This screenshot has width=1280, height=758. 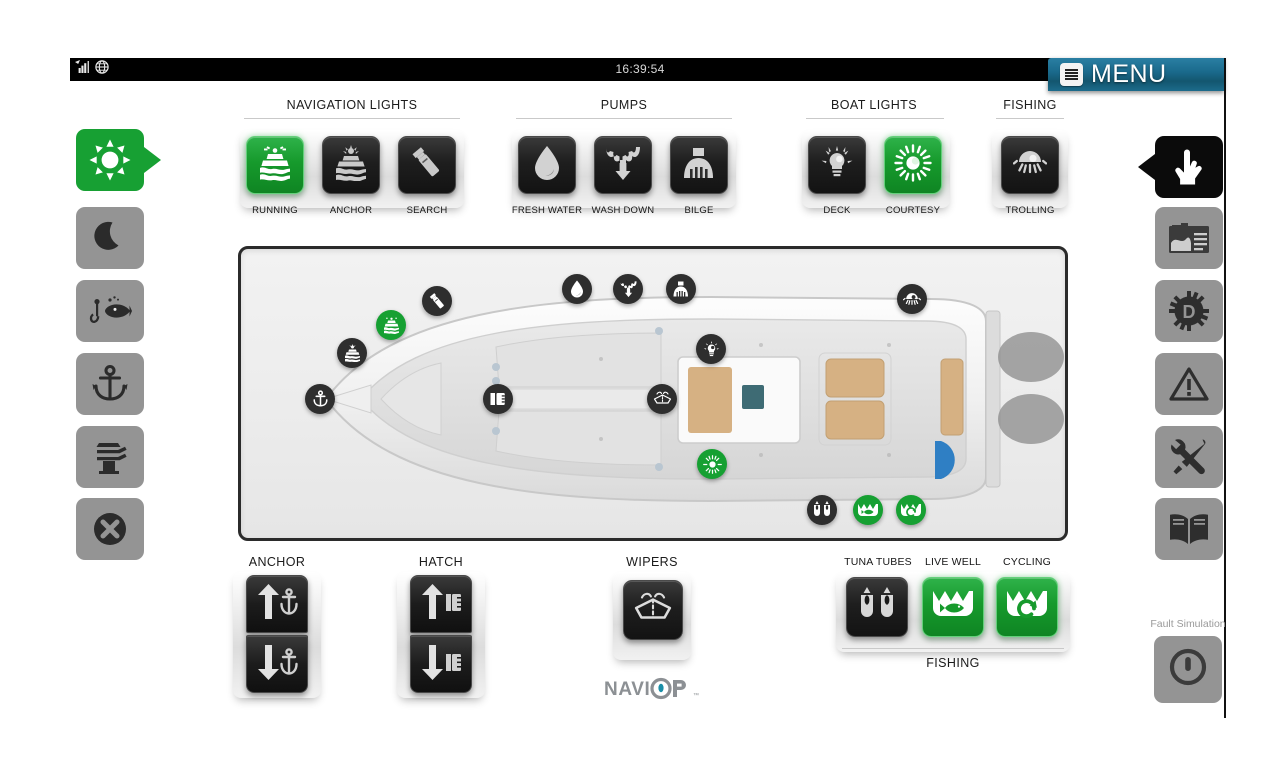 What do you see at coordinates (1189, 384) in the screenshot?
I see `sidebar-item-alarms` at bounding box center [1189, 384].